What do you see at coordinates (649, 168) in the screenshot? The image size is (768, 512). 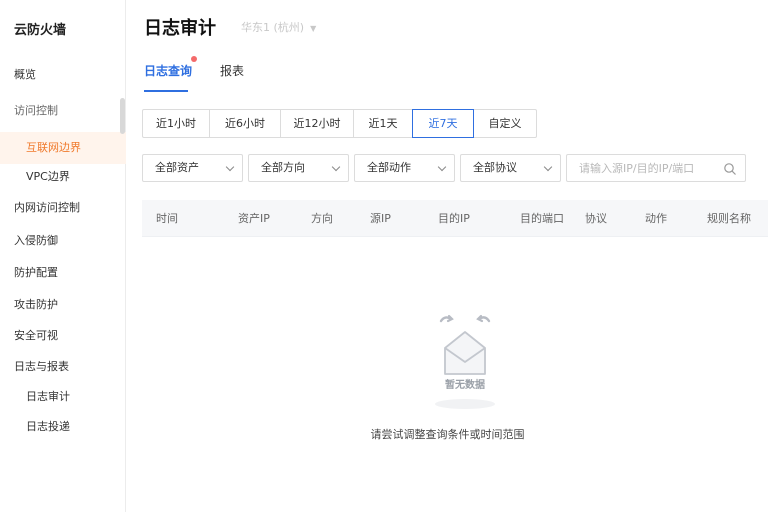 I see `search-input` at bounding box center [649, 168].